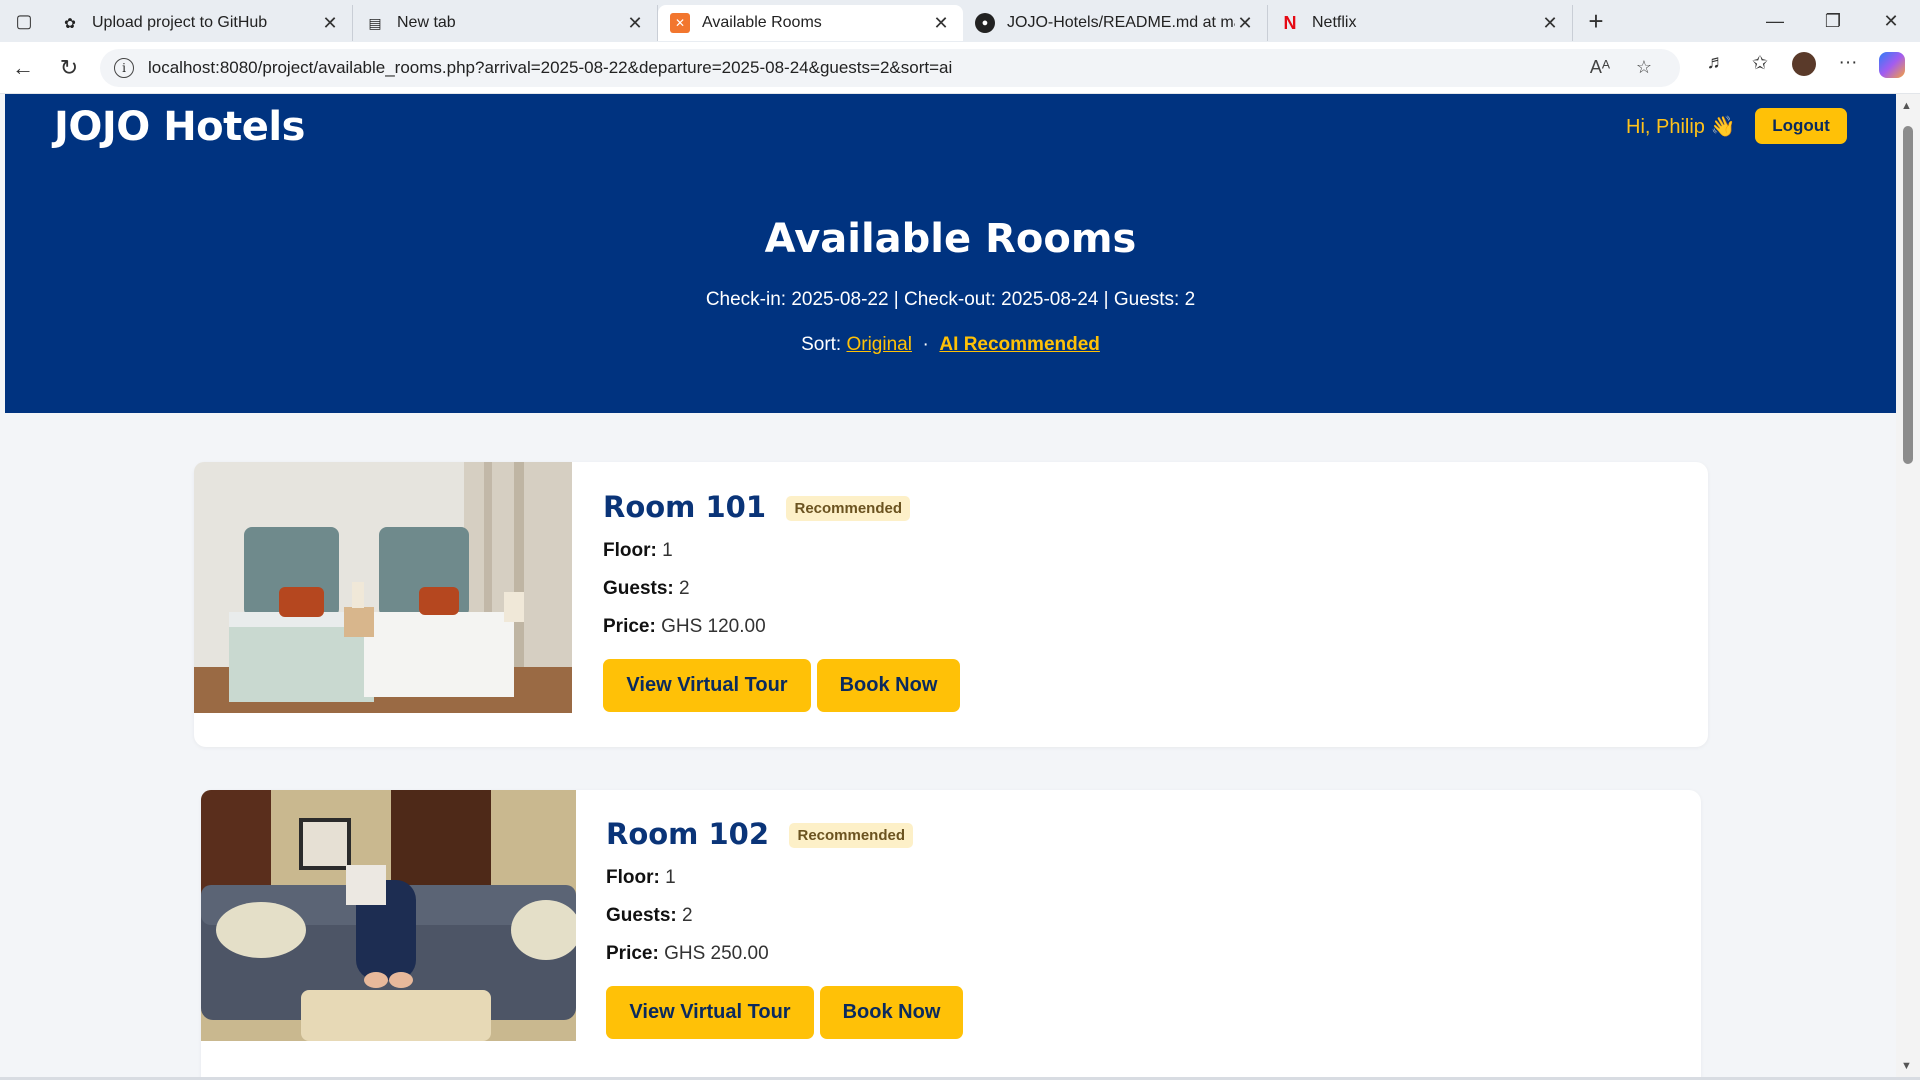 Image resolution: width=1920 pixels, height=1080 pixels. I want to click on price-value: GHS 250.00, so click(716, 953).